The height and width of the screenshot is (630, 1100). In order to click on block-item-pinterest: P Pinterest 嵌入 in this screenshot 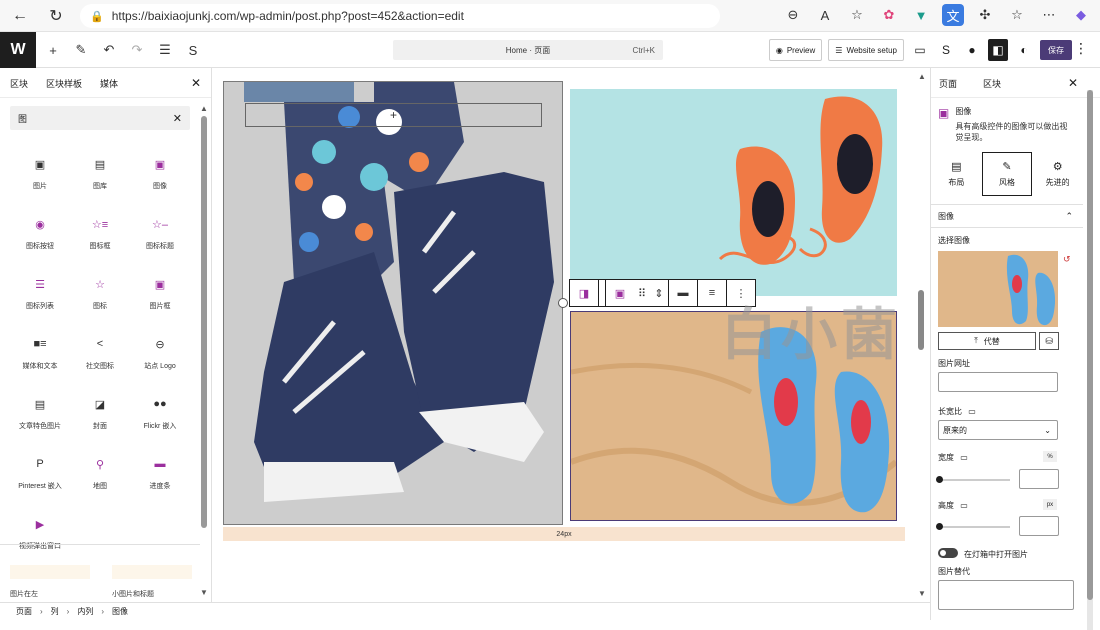, I will do `click(40, 473)`.